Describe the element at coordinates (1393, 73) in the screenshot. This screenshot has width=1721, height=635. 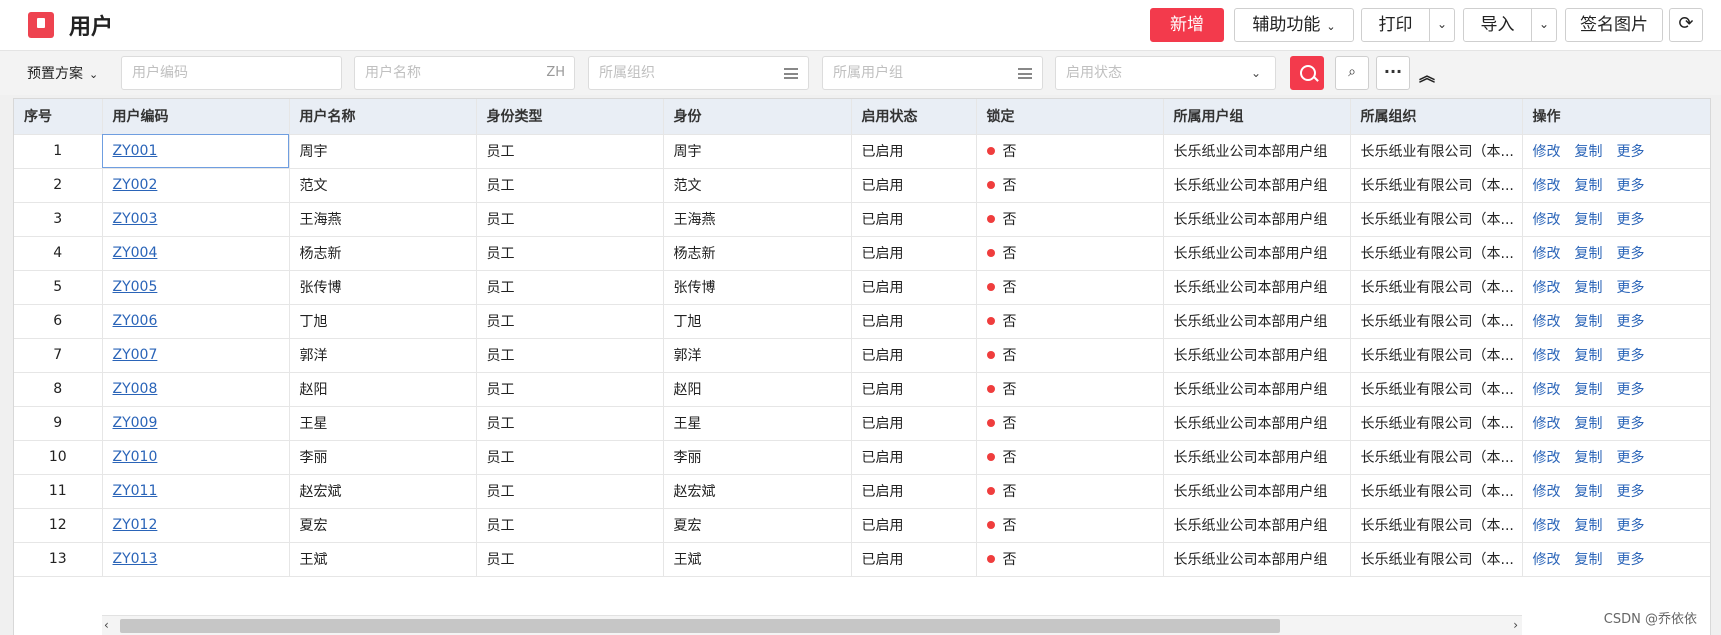
I see `ellipsis-icon: ···` at that location.